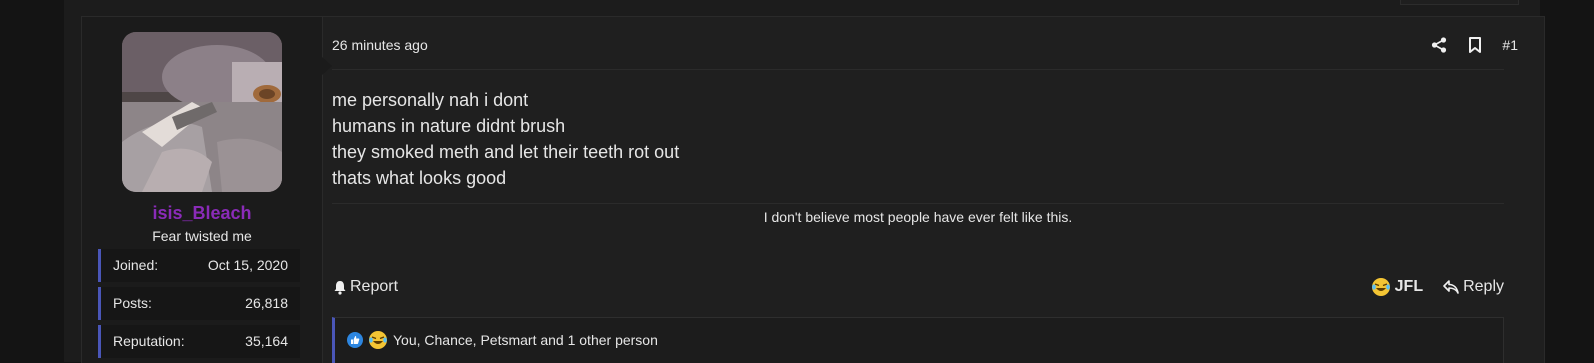 This screenshot has width=1594, height=363. I want to click on avatar, so click(202, 112).